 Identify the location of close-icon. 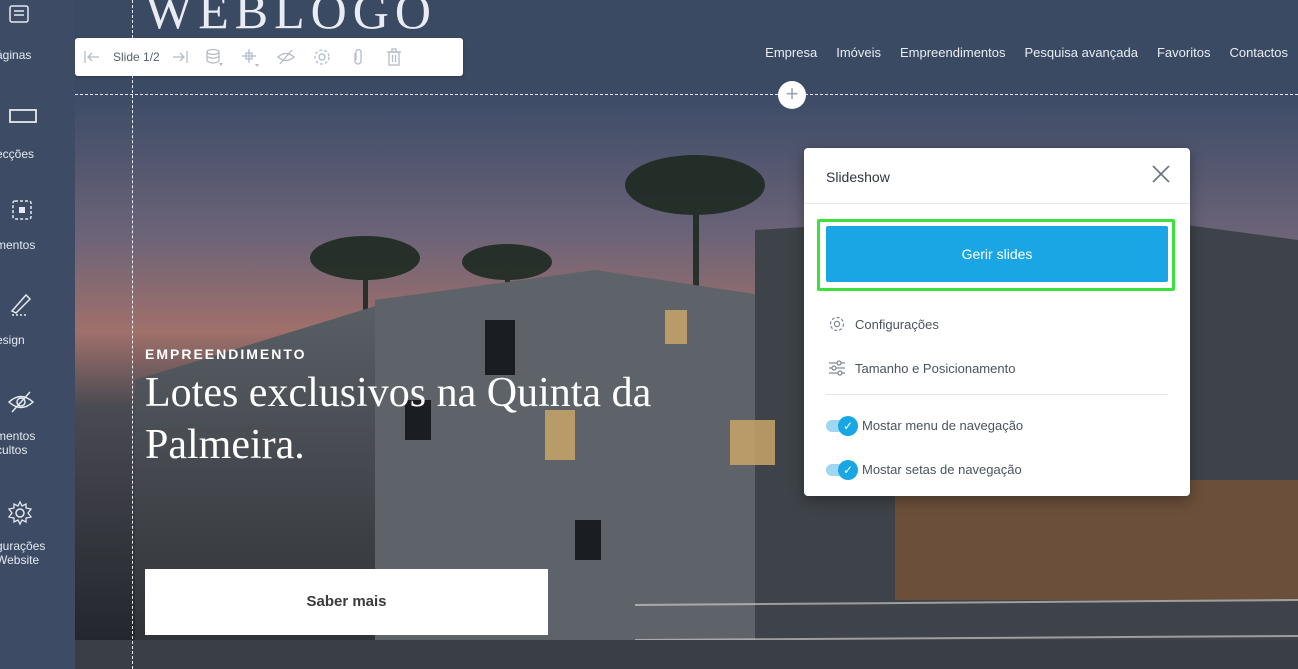
(1161, 174).